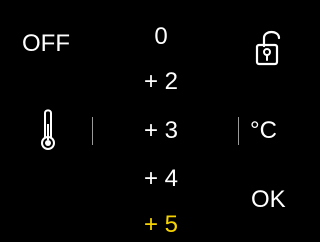 The width and height of the screenshot is (320, 242). What do you see at coordinates (92, 131) in the screenshot?
I see `left-divider` at bounding box center [92, 131].